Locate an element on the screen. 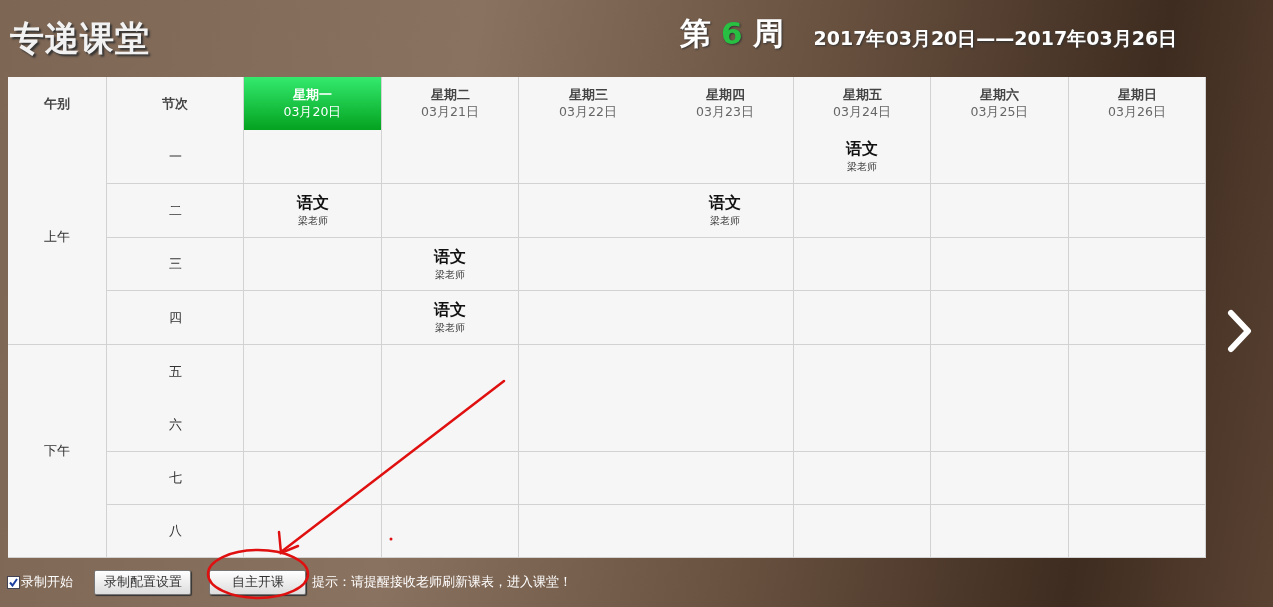 The width and height of the screenshot is (1273, 607). action-button: 自主开课 is located at coordinates (257, 582).